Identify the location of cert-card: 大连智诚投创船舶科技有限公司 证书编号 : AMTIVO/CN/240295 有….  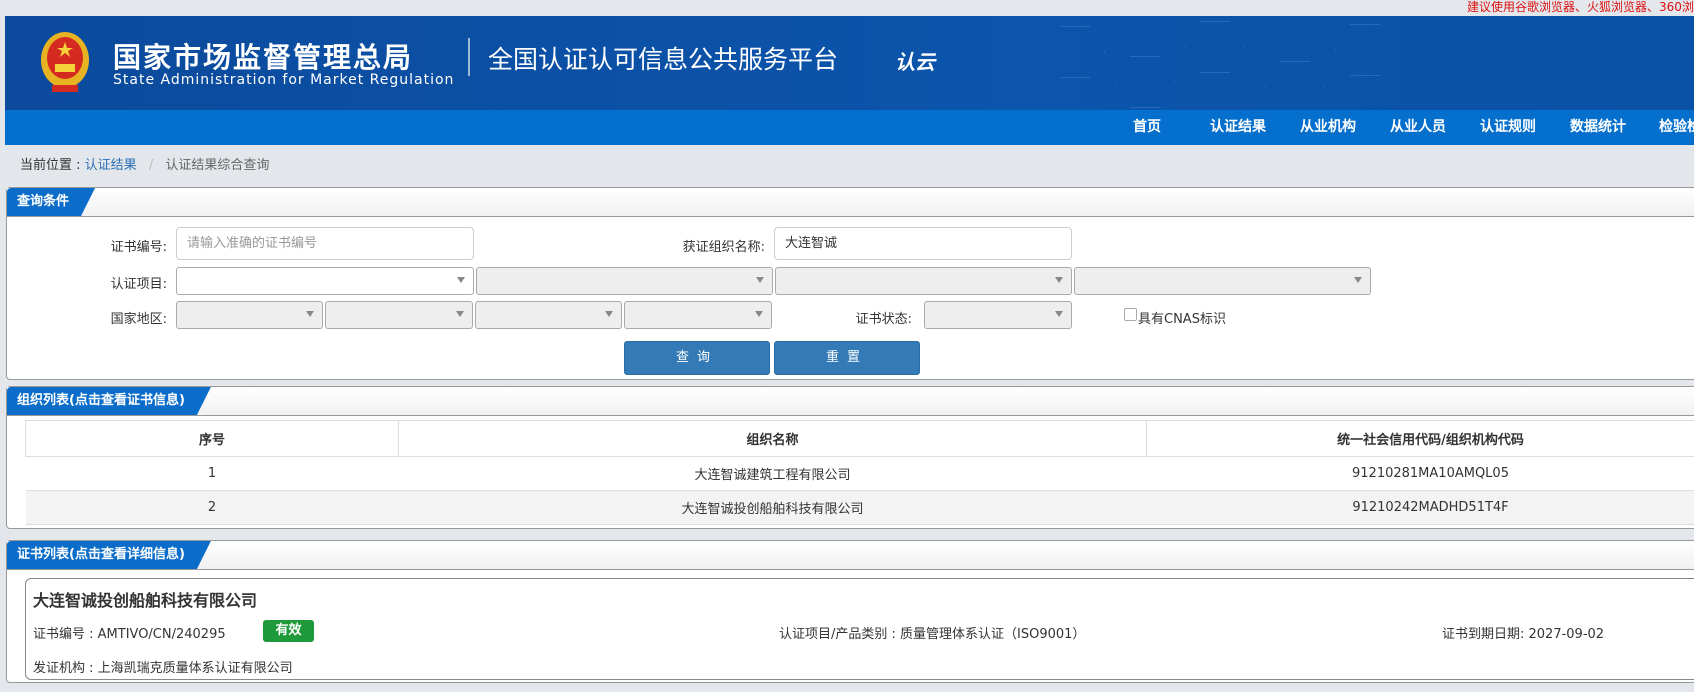
(859, 629).